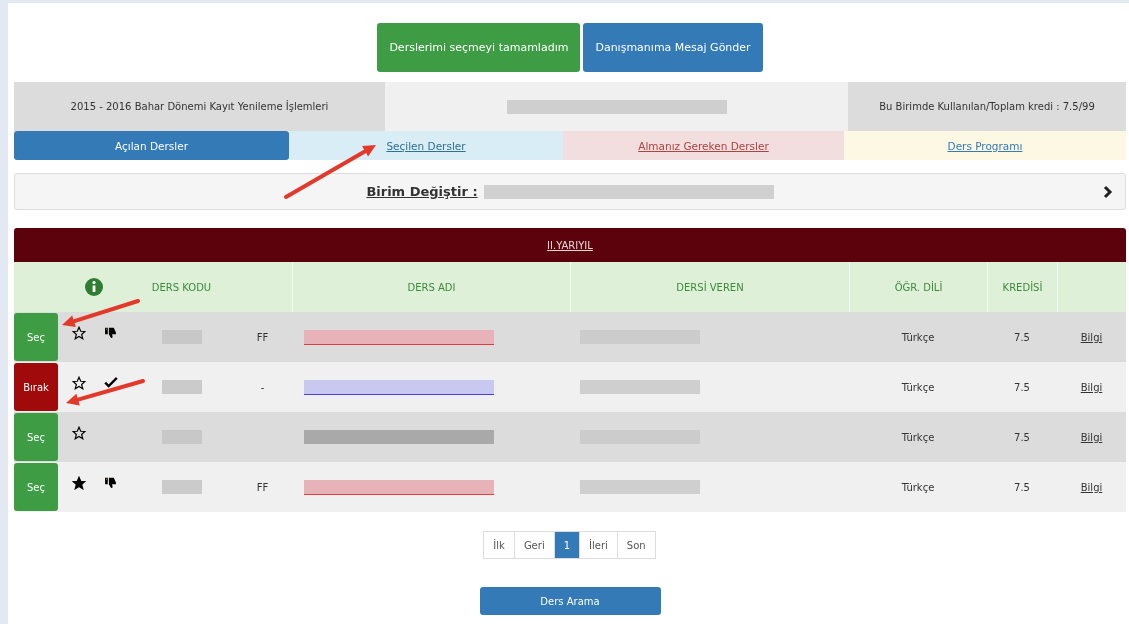 The width and height of the screenshot is (1129, 624). Describe the element at coordinates (262, 387) in the screenshot. I see `grade-text: -` at that location.